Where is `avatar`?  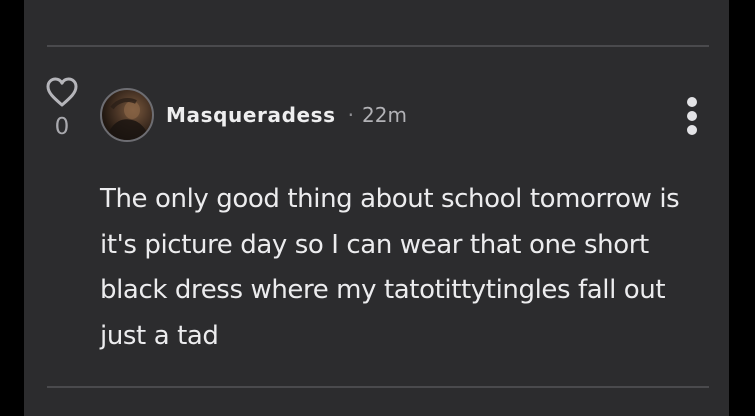
avatar is located at coordinates (127, 115).